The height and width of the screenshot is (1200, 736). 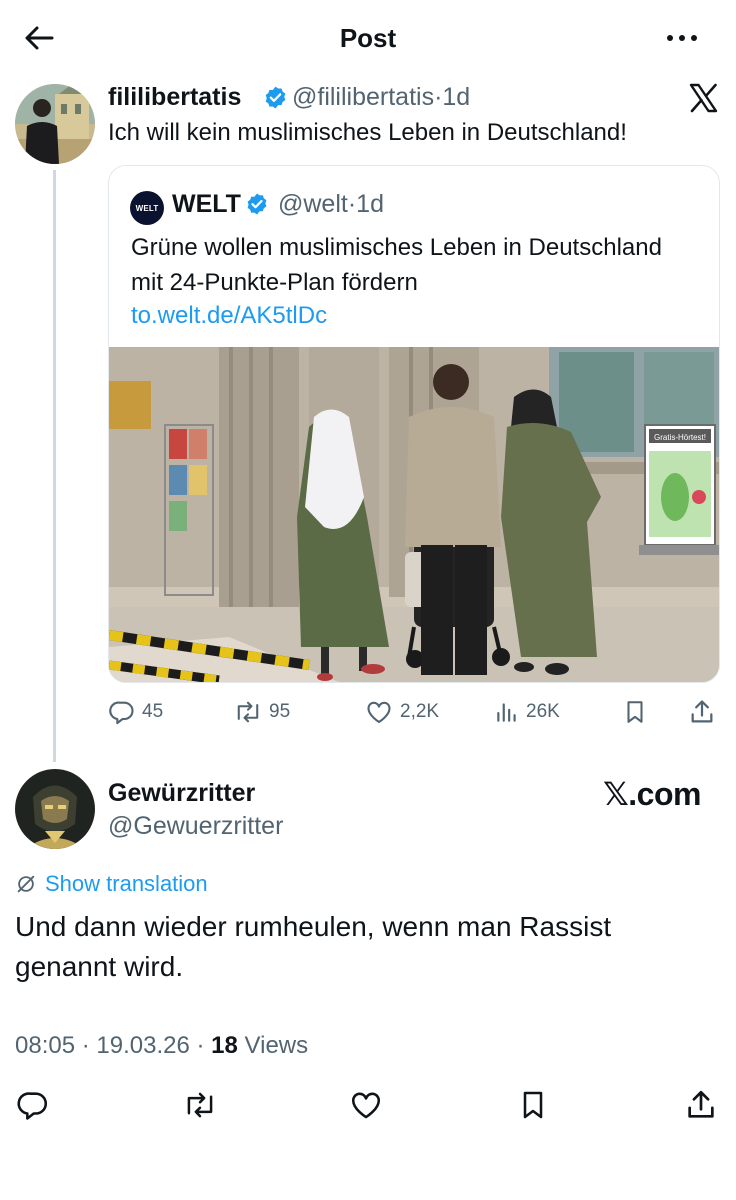 I want to click on author-name: fililibertatis, so click(x=174, y=97).